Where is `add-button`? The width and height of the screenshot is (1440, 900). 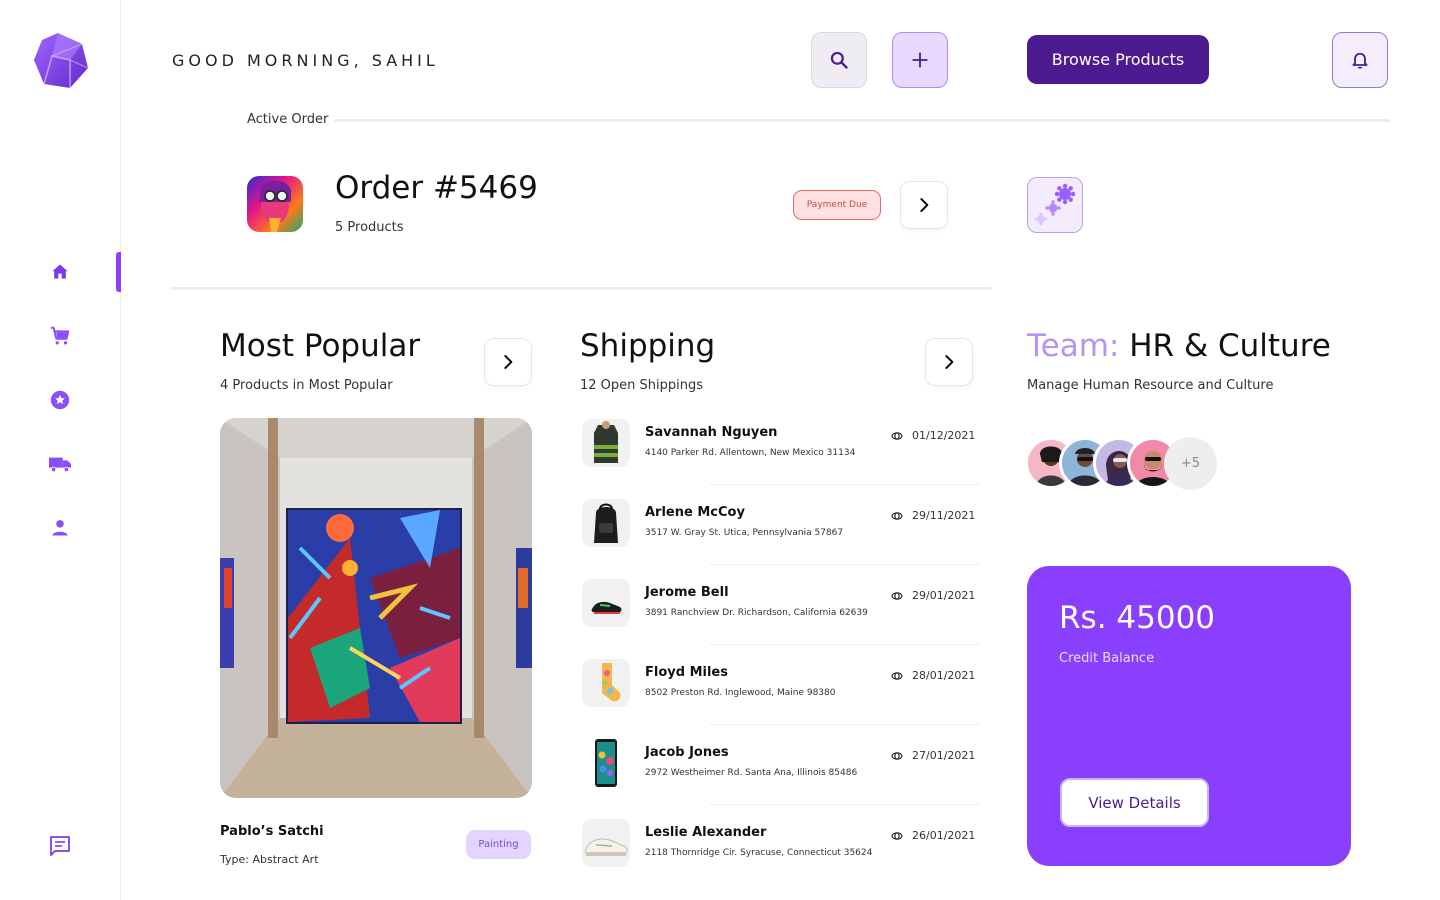
add-button is located at coordinates (920, 60).